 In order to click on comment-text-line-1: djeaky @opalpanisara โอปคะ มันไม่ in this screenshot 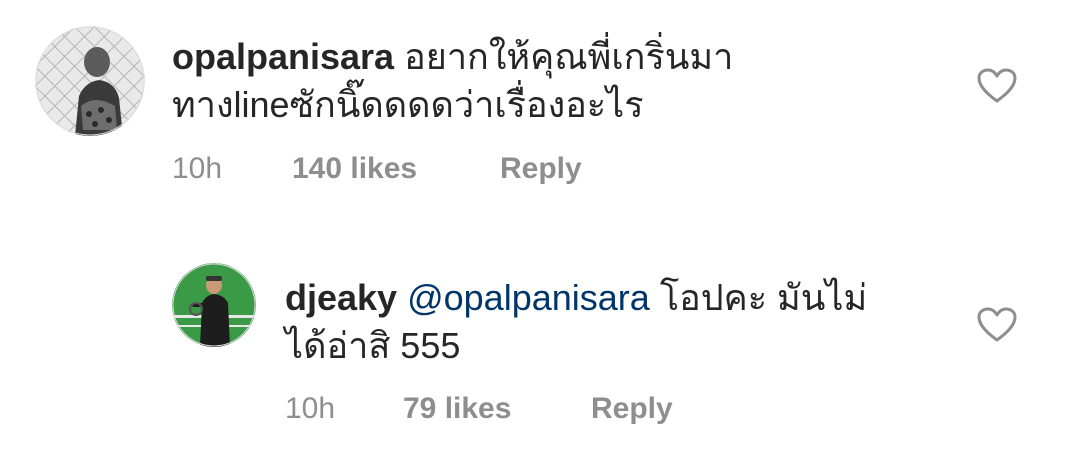, I will do `click(625, 298)`.